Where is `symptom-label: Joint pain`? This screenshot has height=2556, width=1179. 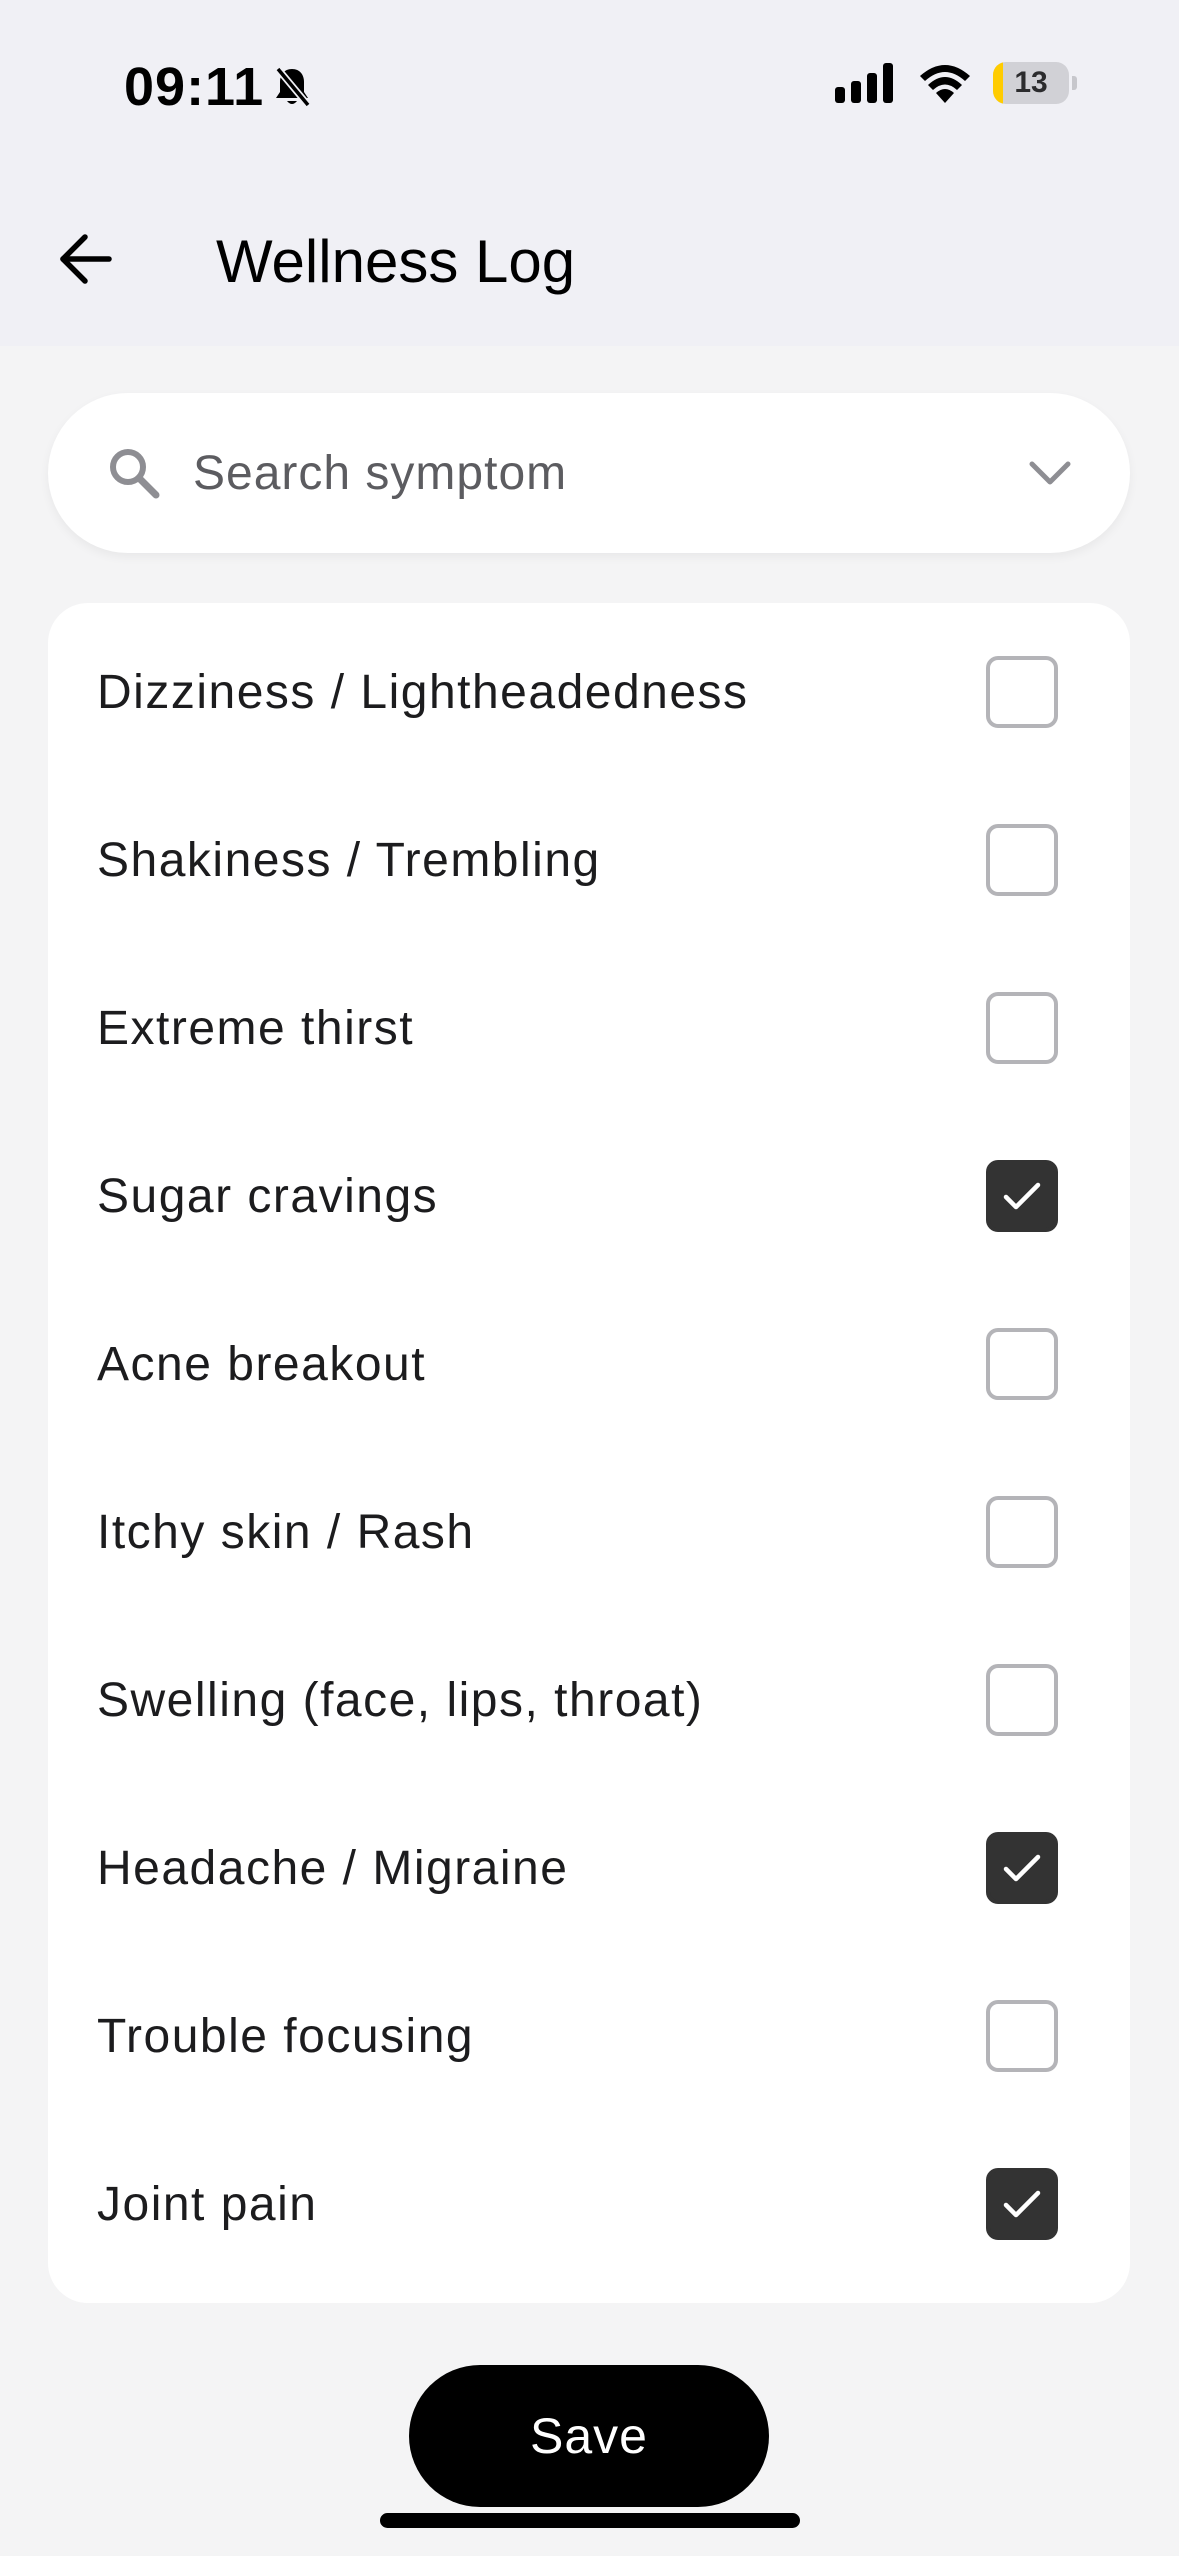
symptom-label: Joint pain is located at coordinates (207, 2204).